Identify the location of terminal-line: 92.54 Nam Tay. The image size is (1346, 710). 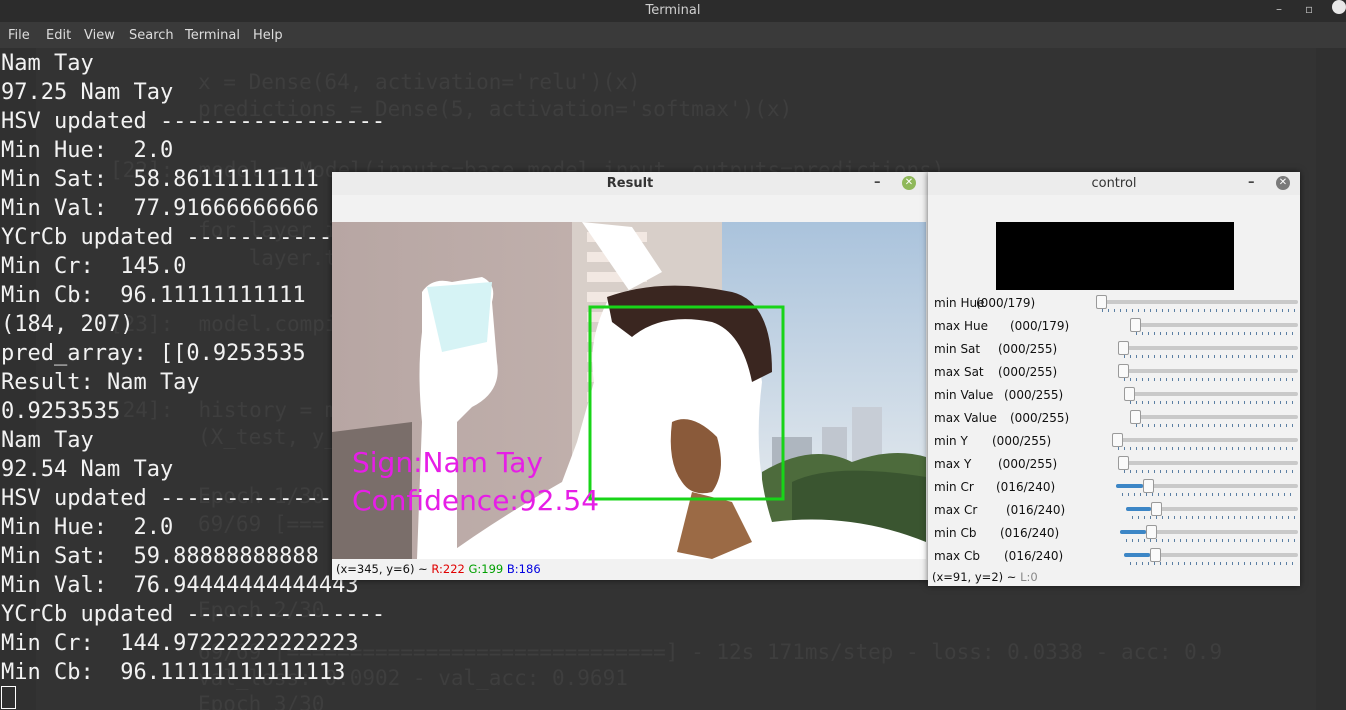
(87, 469).